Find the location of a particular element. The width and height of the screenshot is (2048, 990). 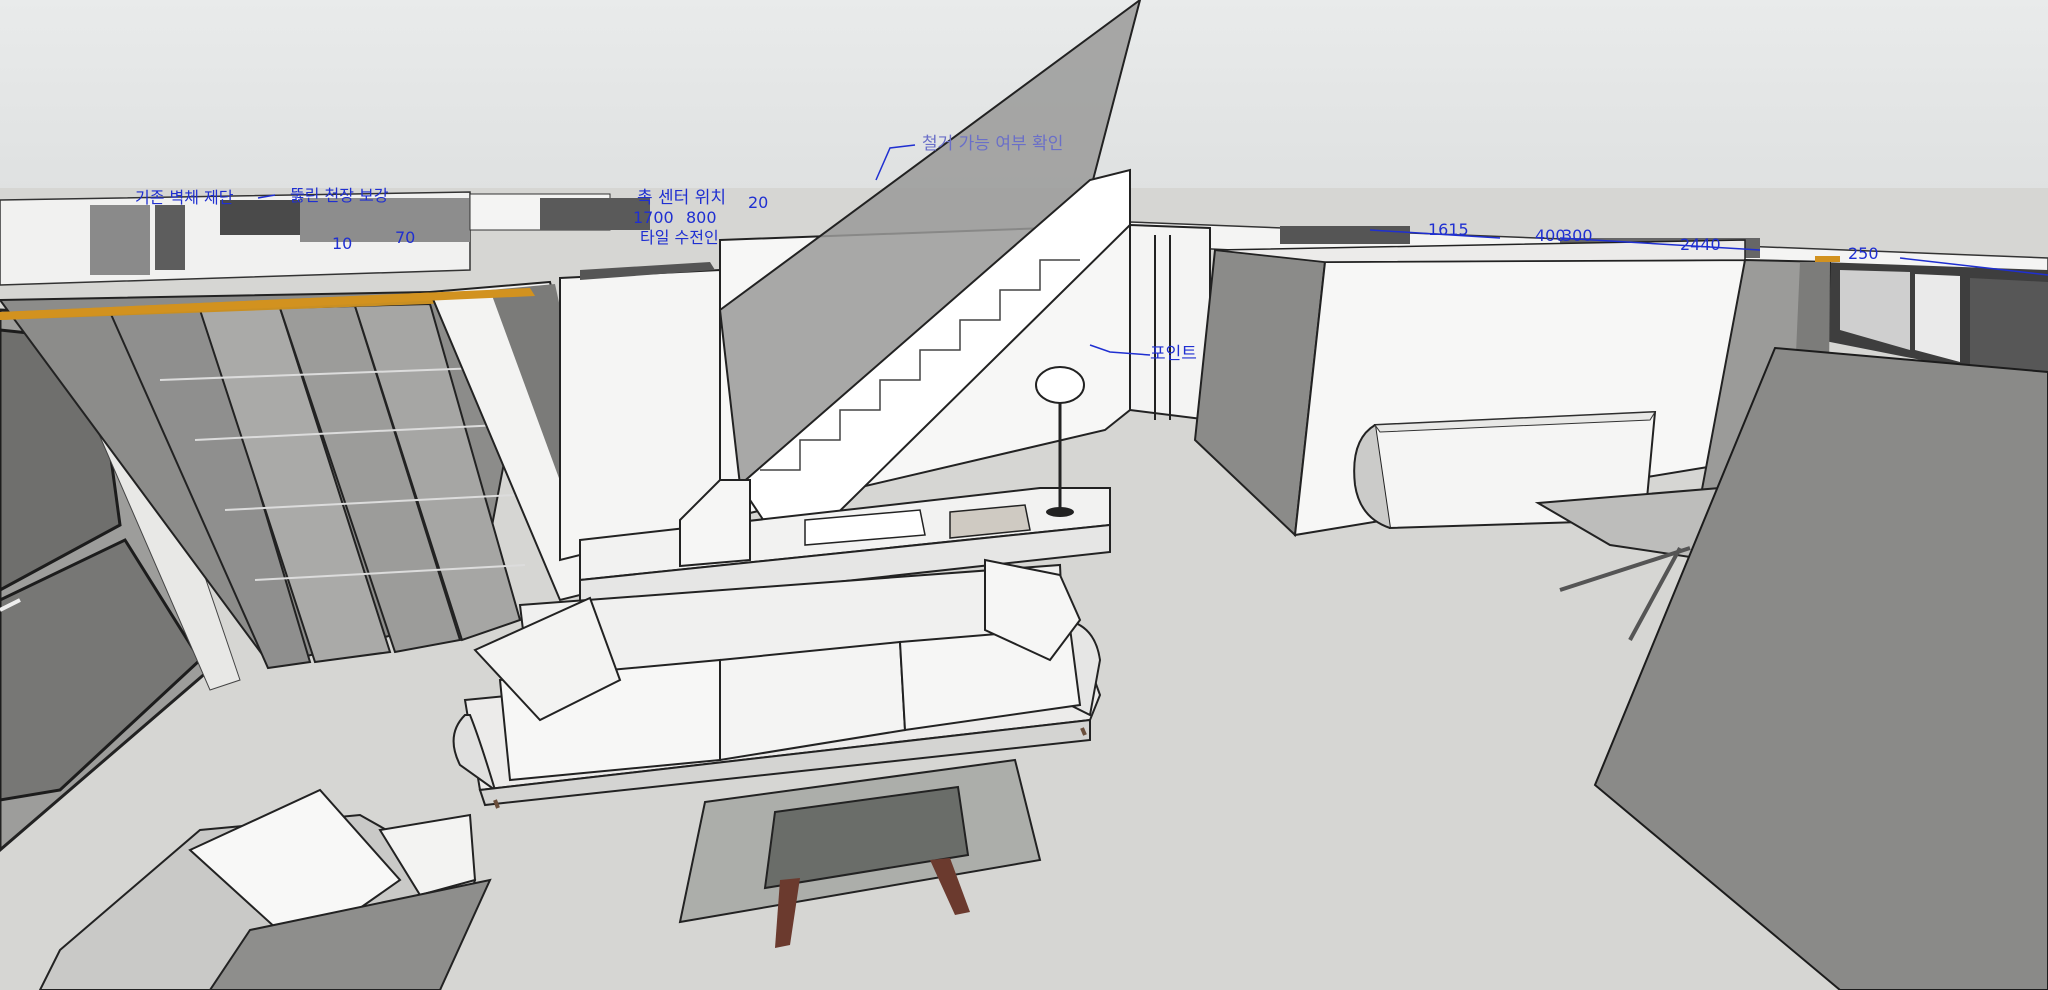

center-wall-frame is located at coordinates (1170, 322).